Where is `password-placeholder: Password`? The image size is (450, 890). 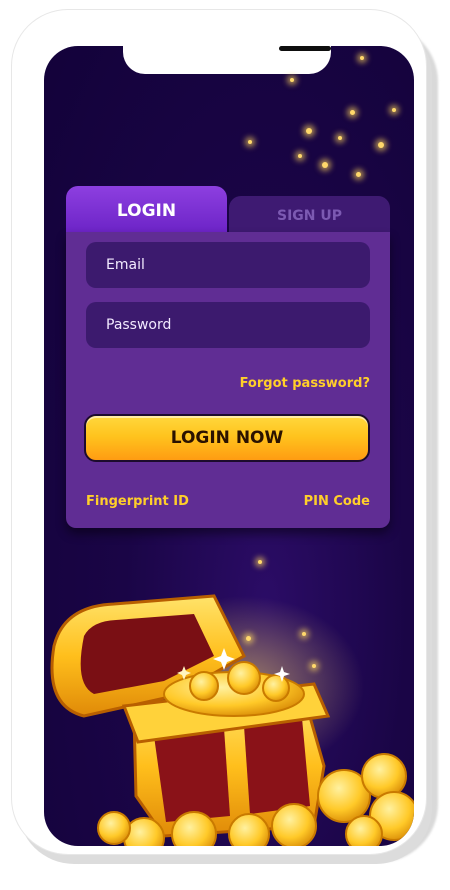 password-placeholder: Password is located at coordinates (139, 325).